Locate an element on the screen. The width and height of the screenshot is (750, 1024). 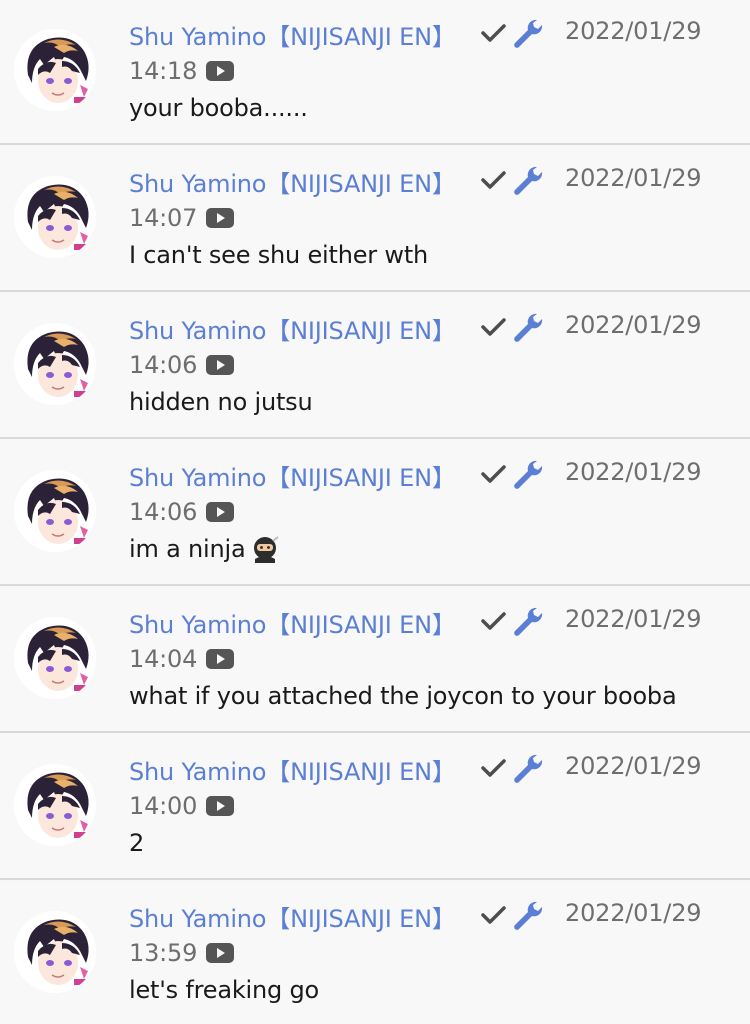
time-row: 14:04 is located at coordinates (182, 659).